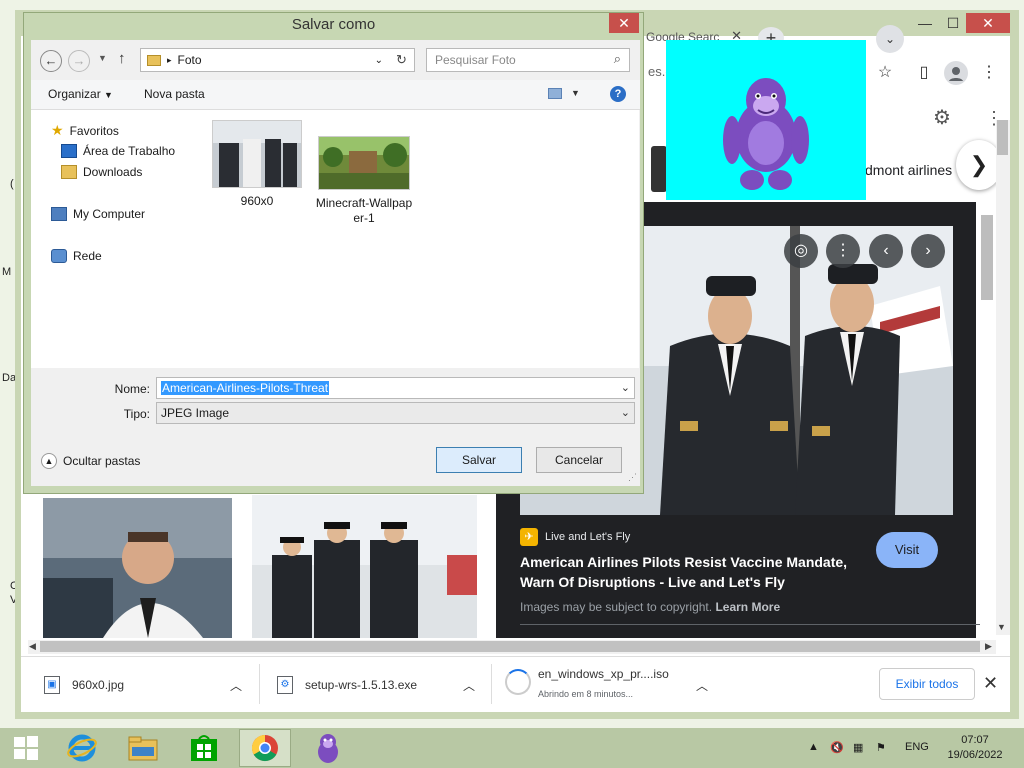  Describe the element at coordinates (108, 95) in the screenshot. I see `chevron-down-icon: ▼` at that location.